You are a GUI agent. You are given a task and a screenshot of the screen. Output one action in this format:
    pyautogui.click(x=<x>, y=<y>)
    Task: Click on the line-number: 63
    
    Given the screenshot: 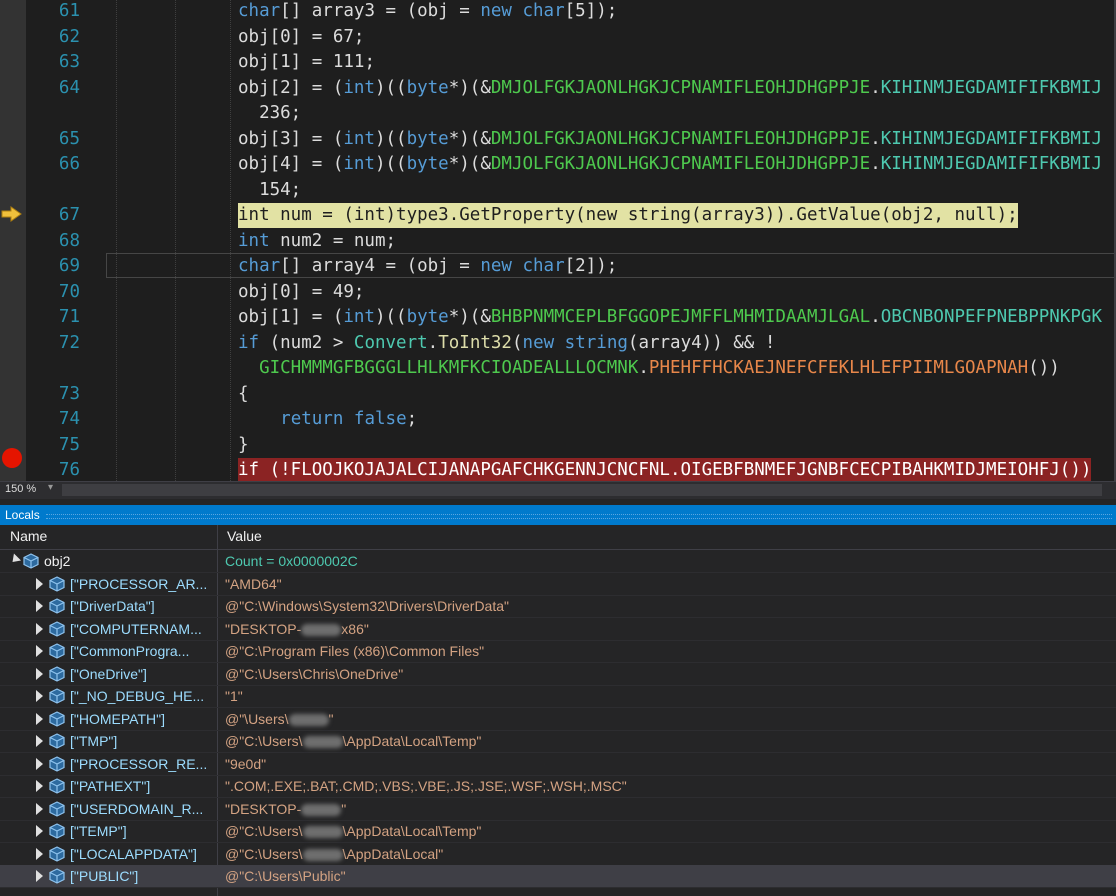 What is the action you would take?
    pyautogui.click(x=69, y=62)
    